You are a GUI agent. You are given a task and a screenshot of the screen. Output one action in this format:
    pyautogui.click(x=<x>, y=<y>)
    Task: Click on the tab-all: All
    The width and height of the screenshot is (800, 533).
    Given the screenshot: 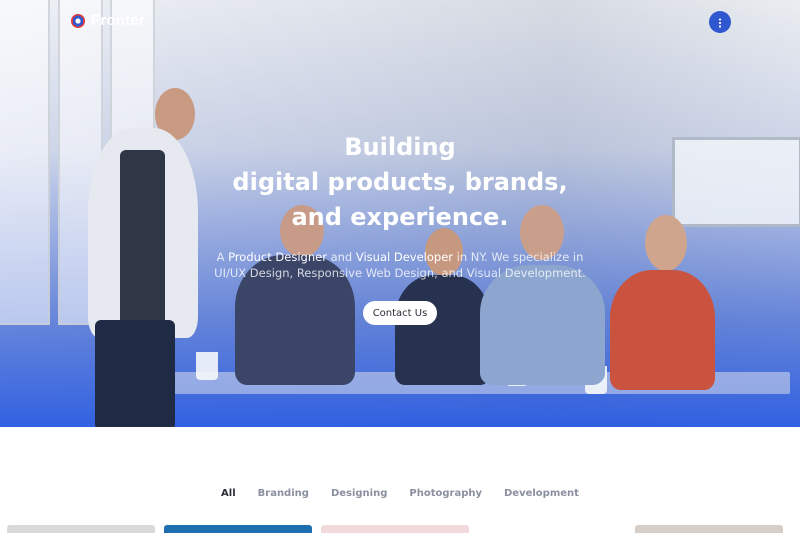 What is the action you would take?
    pyautogui.click(x=228, y=493)
    